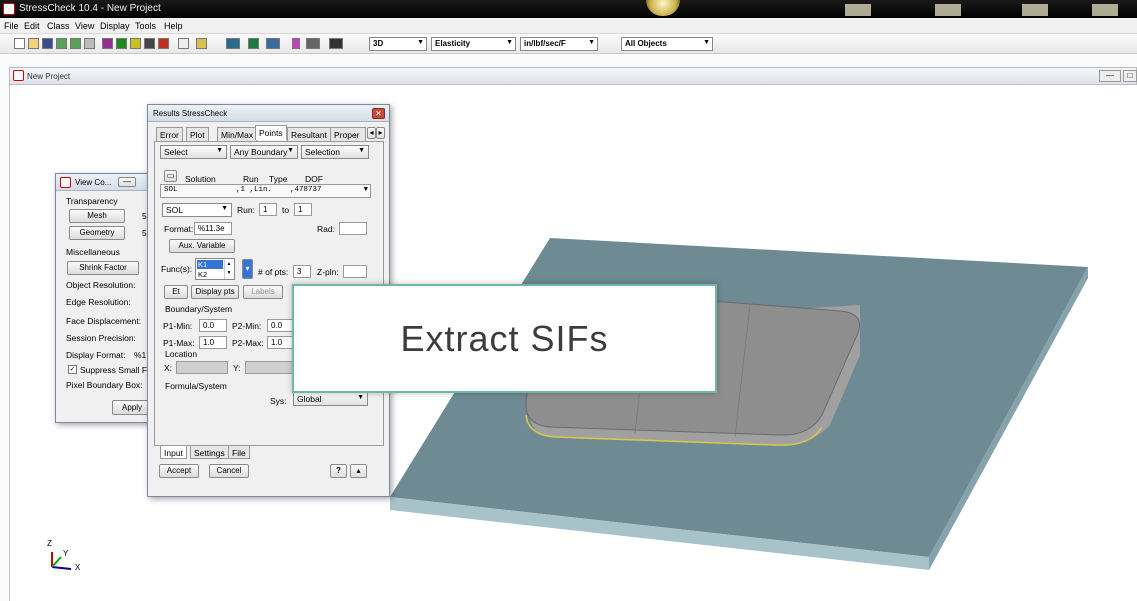  What do you see at coordinates (177, 326) in the screenshot?
I see `p1min-label: P1-Min:` at bounding box center [177, 326].